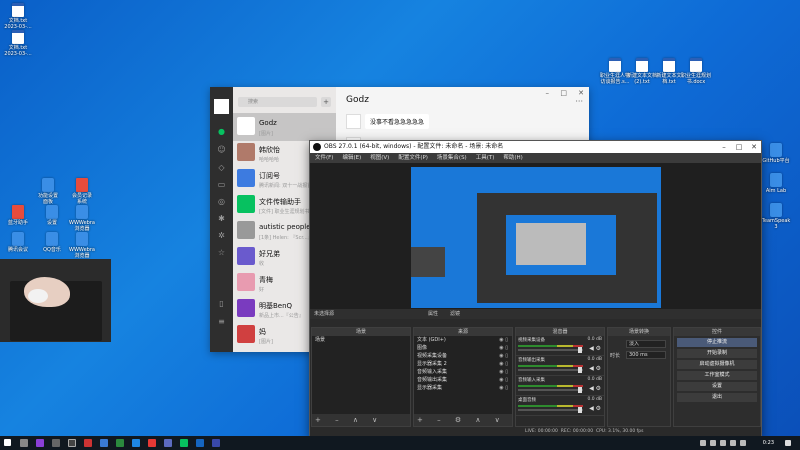 The height and width of the screenshot is (450, 800). I want to click on desktop-icon: GitHub平台, so click(776, 153).